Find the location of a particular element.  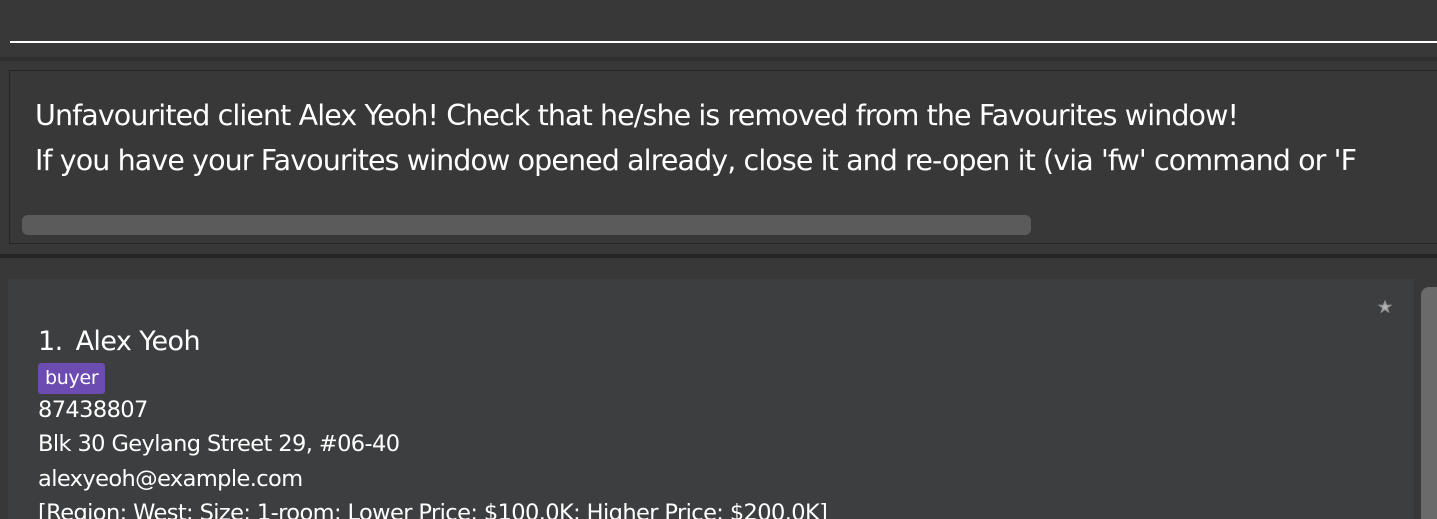

person-address: Blk 30 Geylang Street 29, #06-40 is located at coordinates (219, 444).